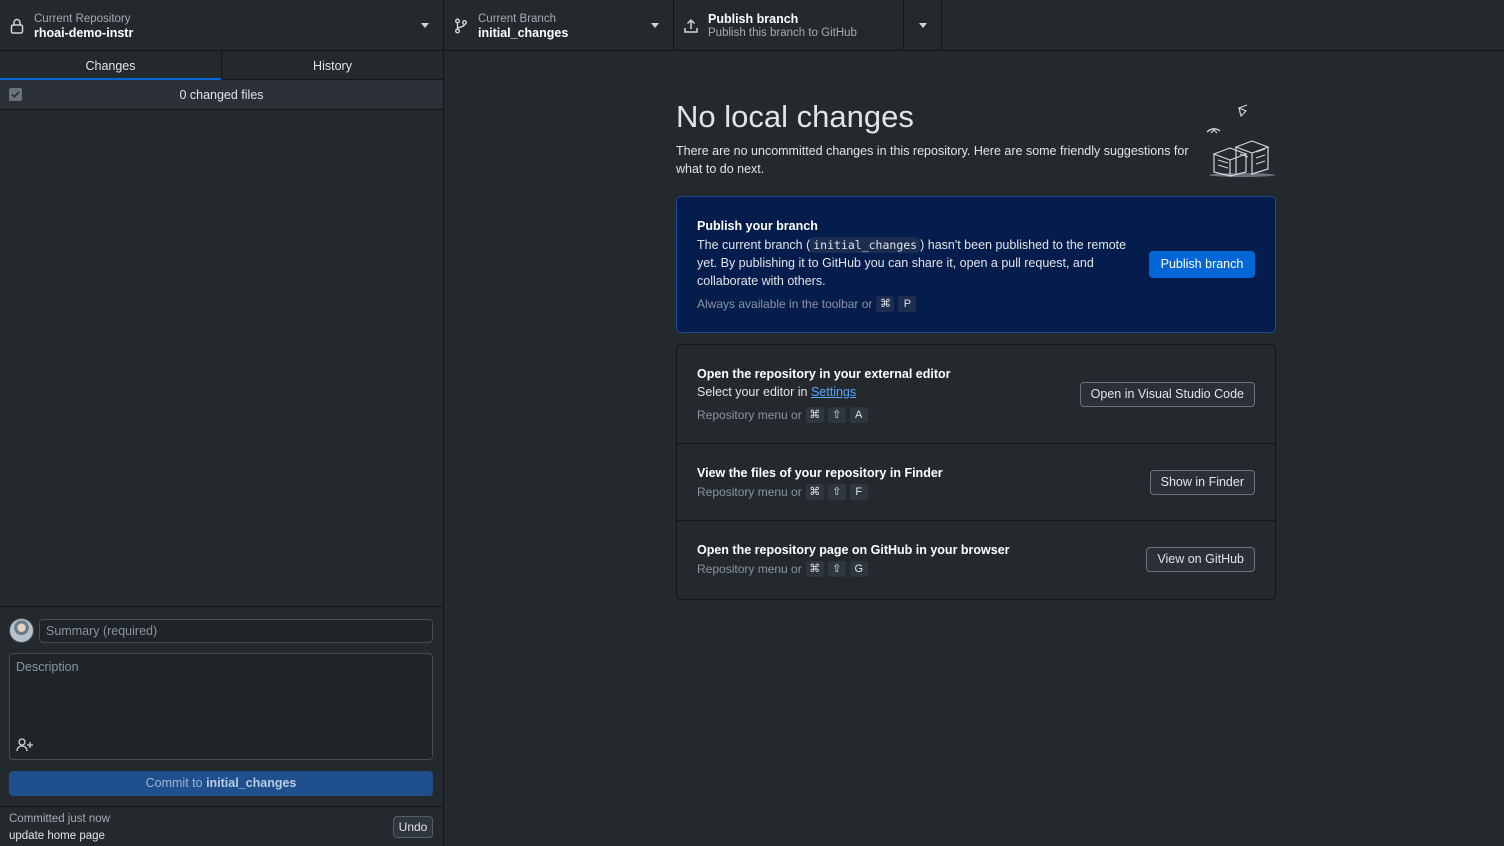 This screenshot has height=846, width=1504. I want to click on sidebar-tabs: Changes History, so click(221, 66).